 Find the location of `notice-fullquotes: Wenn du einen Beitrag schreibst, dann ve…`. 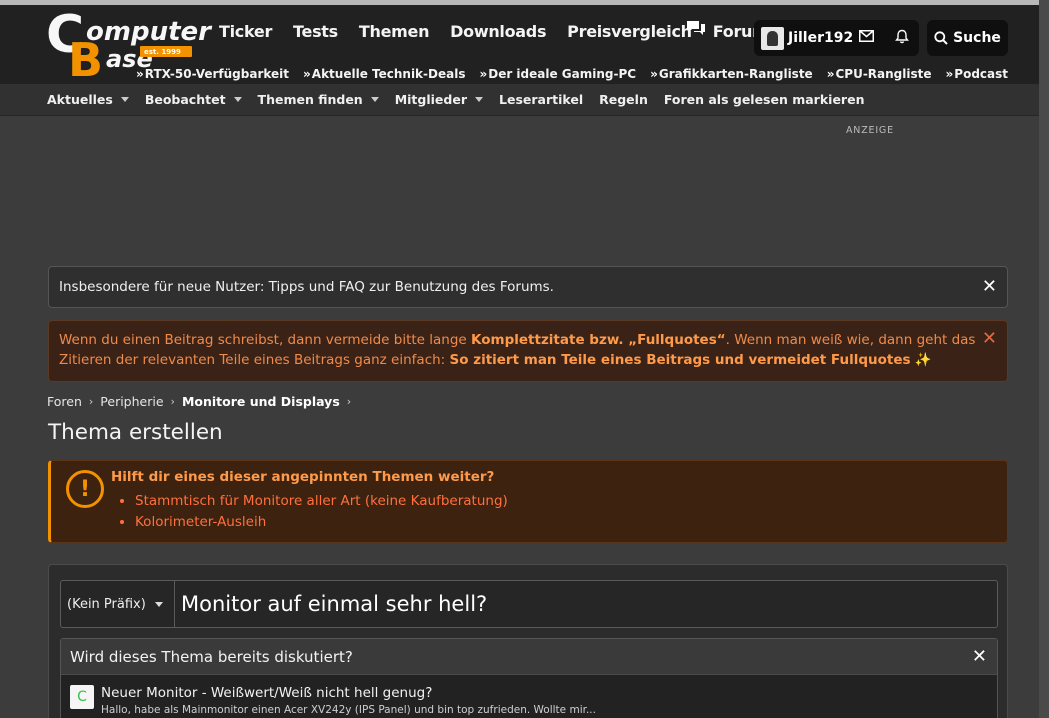

notice-fullquotes: Wenn du einen Beitrag schreibst, dann ve… is located at coordinates (528, 351).